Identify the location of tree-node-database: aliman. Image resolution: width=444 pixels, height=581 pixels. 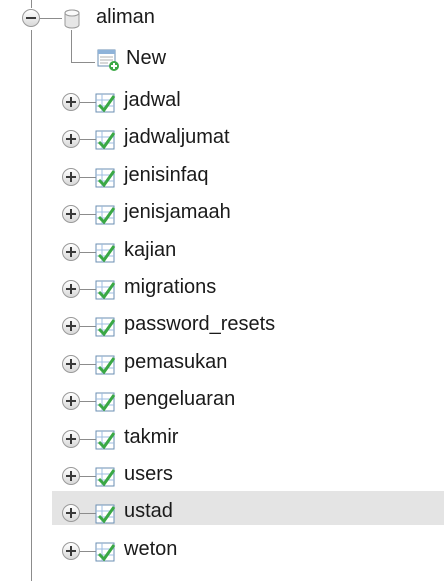
(222, 17).